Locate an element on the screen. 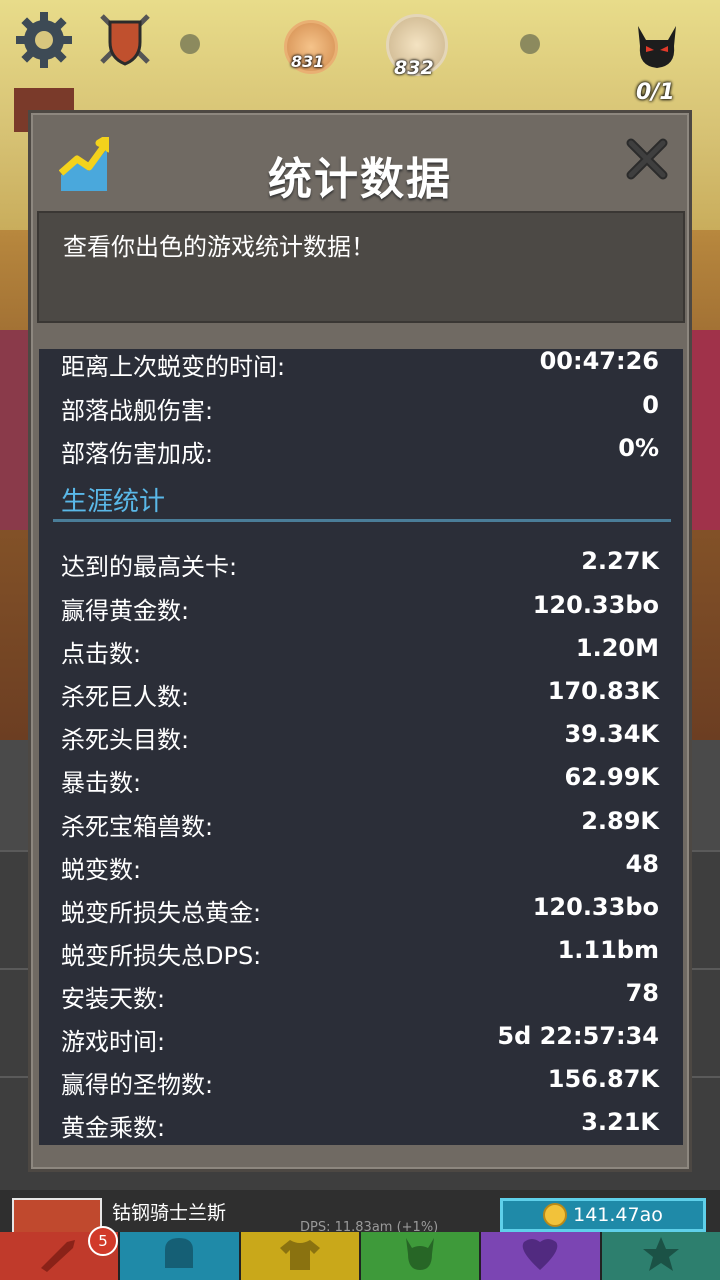 This screenshot has height=1280, width=720. stat-row: 安装天数: 78 is located at coordinates (361, 995).